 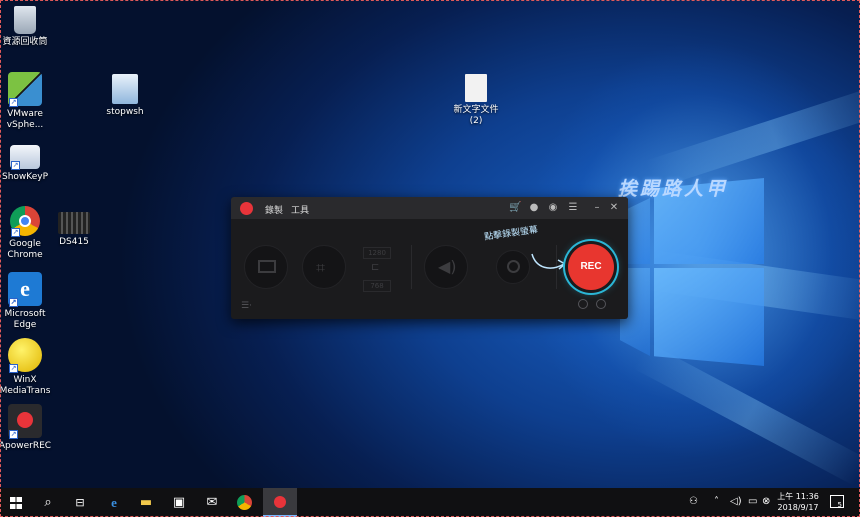 What do you see at coordinates (125, 89) in the screenshot?
I see `script-file-icon` at bounding box center [125, 89].